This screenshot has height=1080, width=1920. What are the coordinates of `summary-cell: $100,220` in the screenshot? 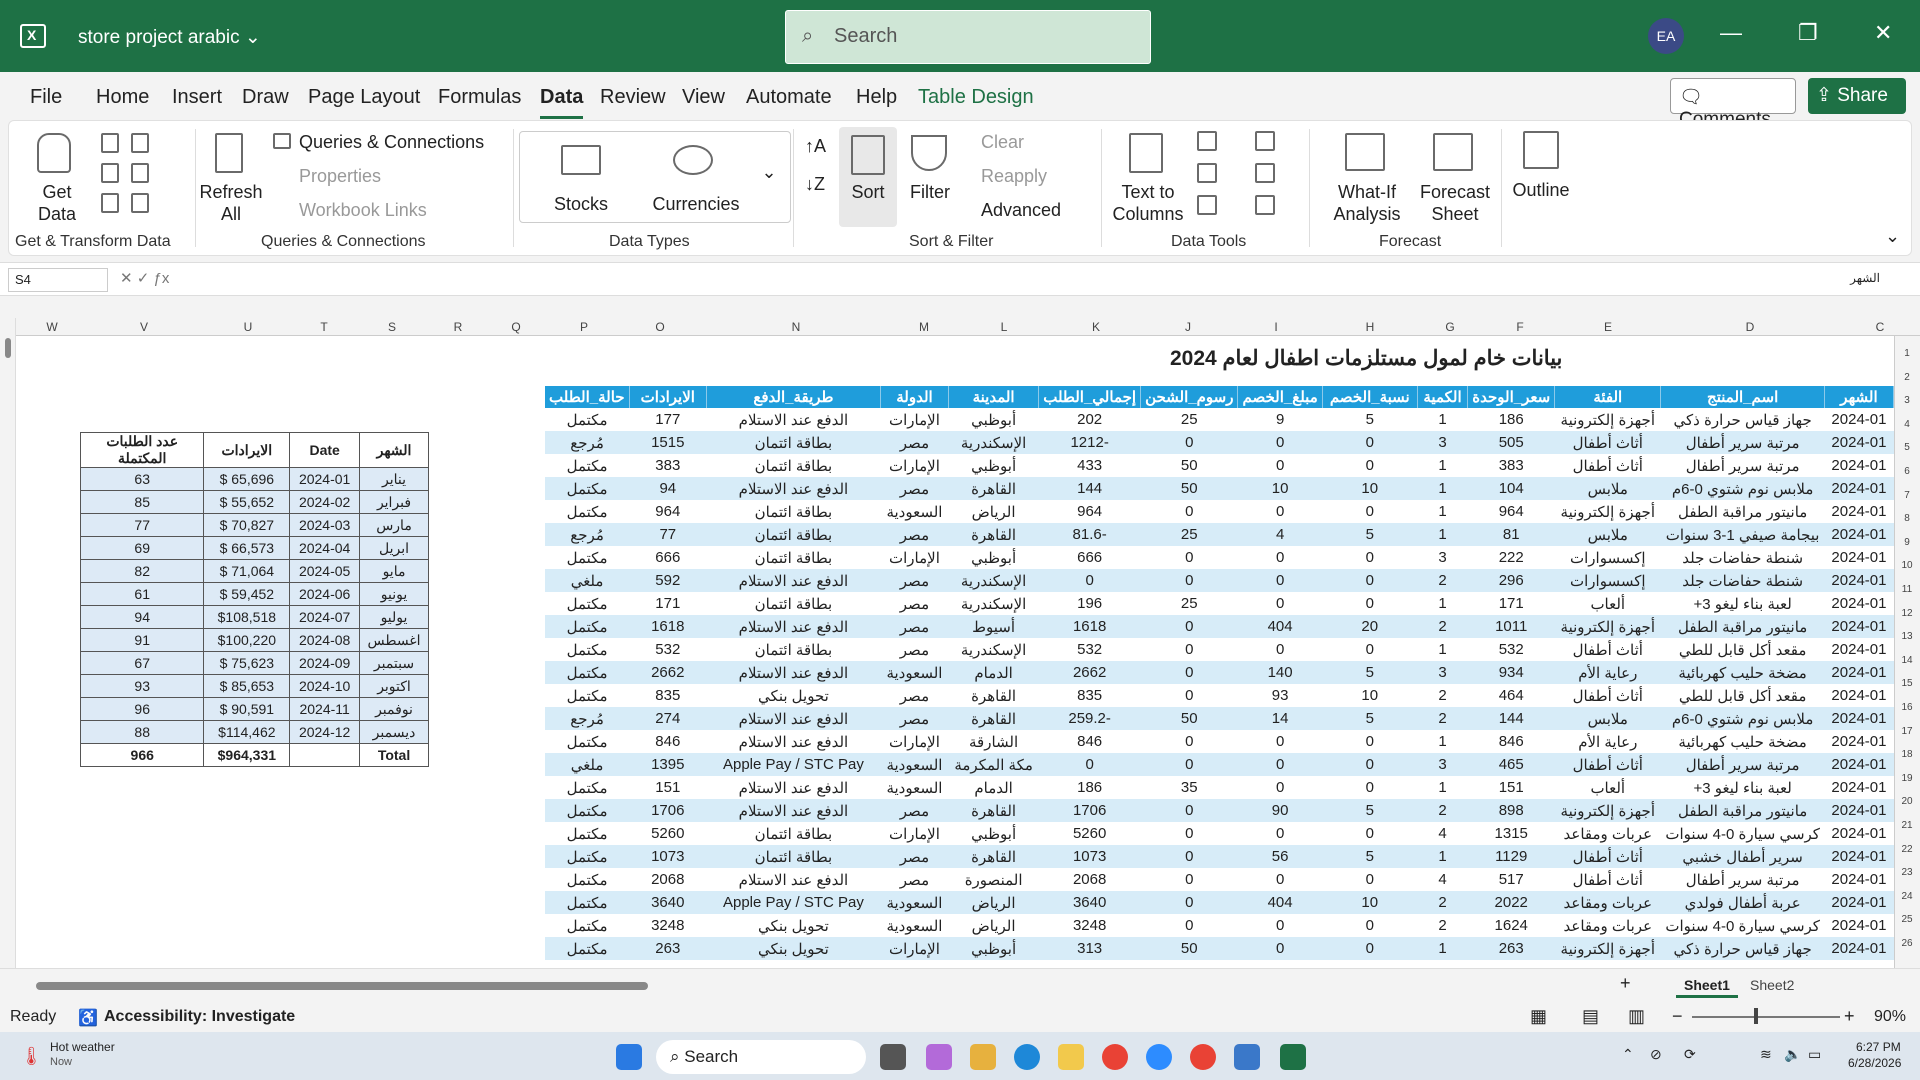 It's located at (247, 640).